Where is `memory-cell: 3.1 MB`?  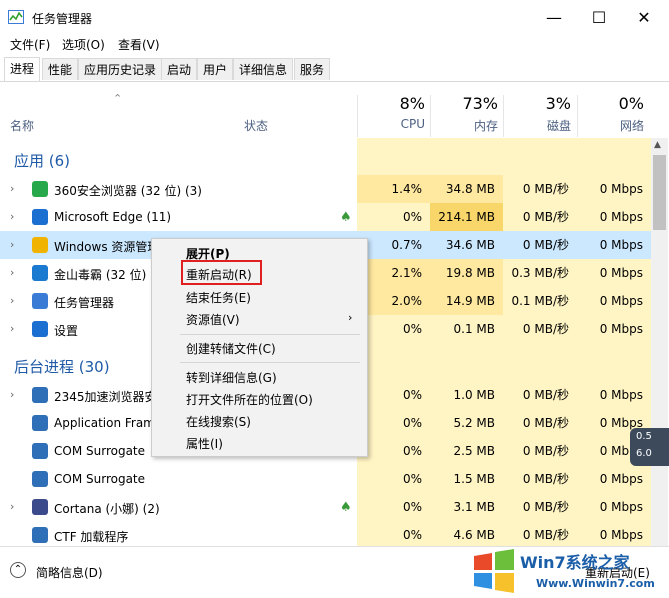 memory-cell: 3.1 MB is located at coordinates (466, 507).